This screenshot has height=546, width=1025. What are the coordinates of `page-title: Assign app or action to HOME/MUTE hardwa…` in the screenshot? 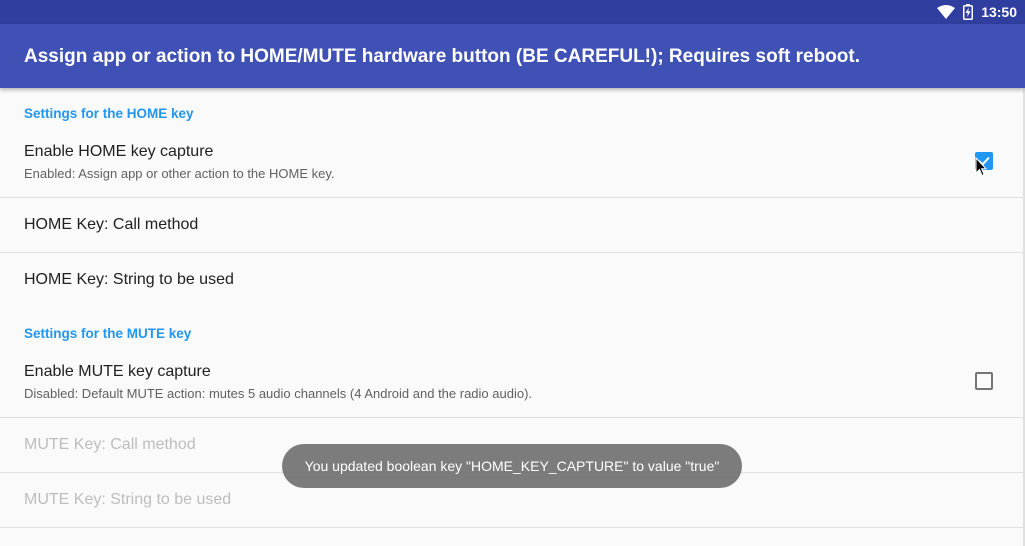 It's located at (442, 56).